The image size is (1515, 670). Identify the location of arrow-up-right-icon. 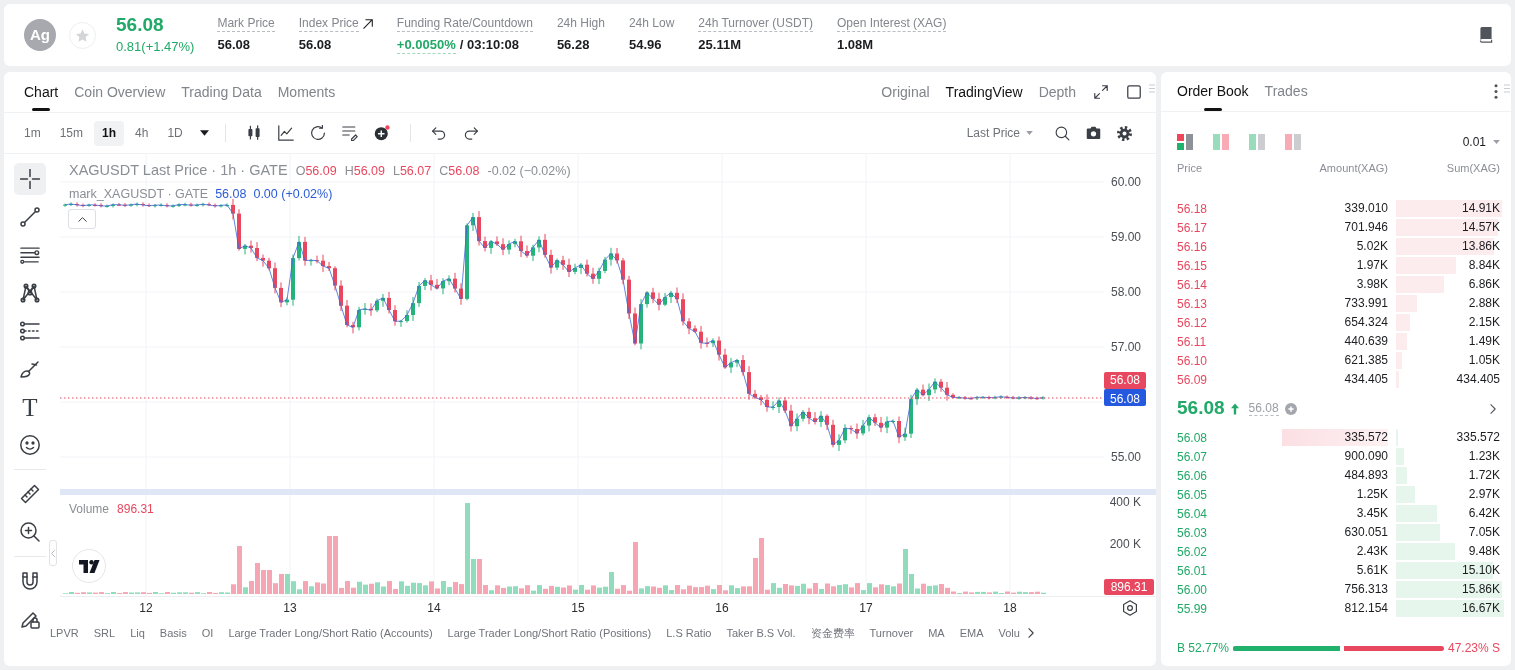
(367, 24).